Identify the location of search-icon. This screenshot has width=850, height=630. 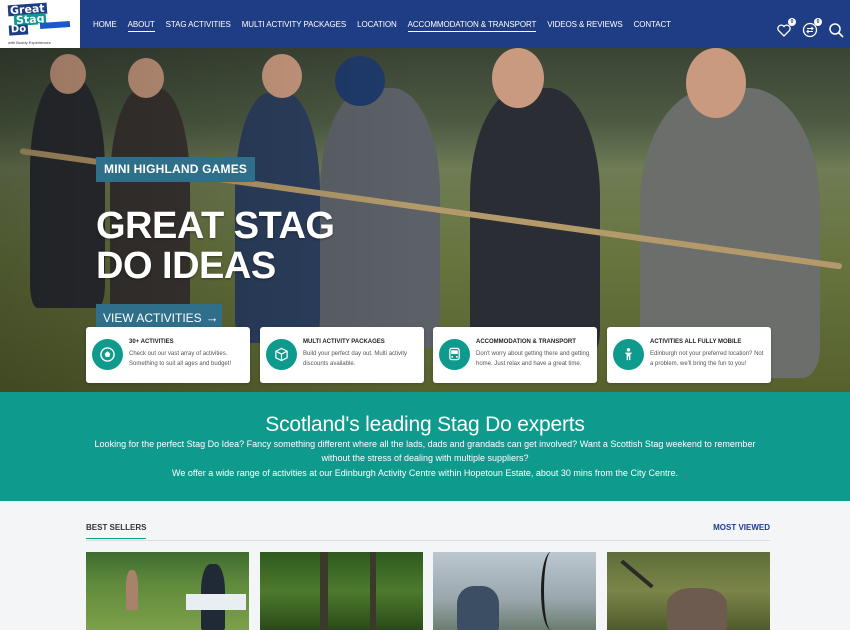
(836, 30).